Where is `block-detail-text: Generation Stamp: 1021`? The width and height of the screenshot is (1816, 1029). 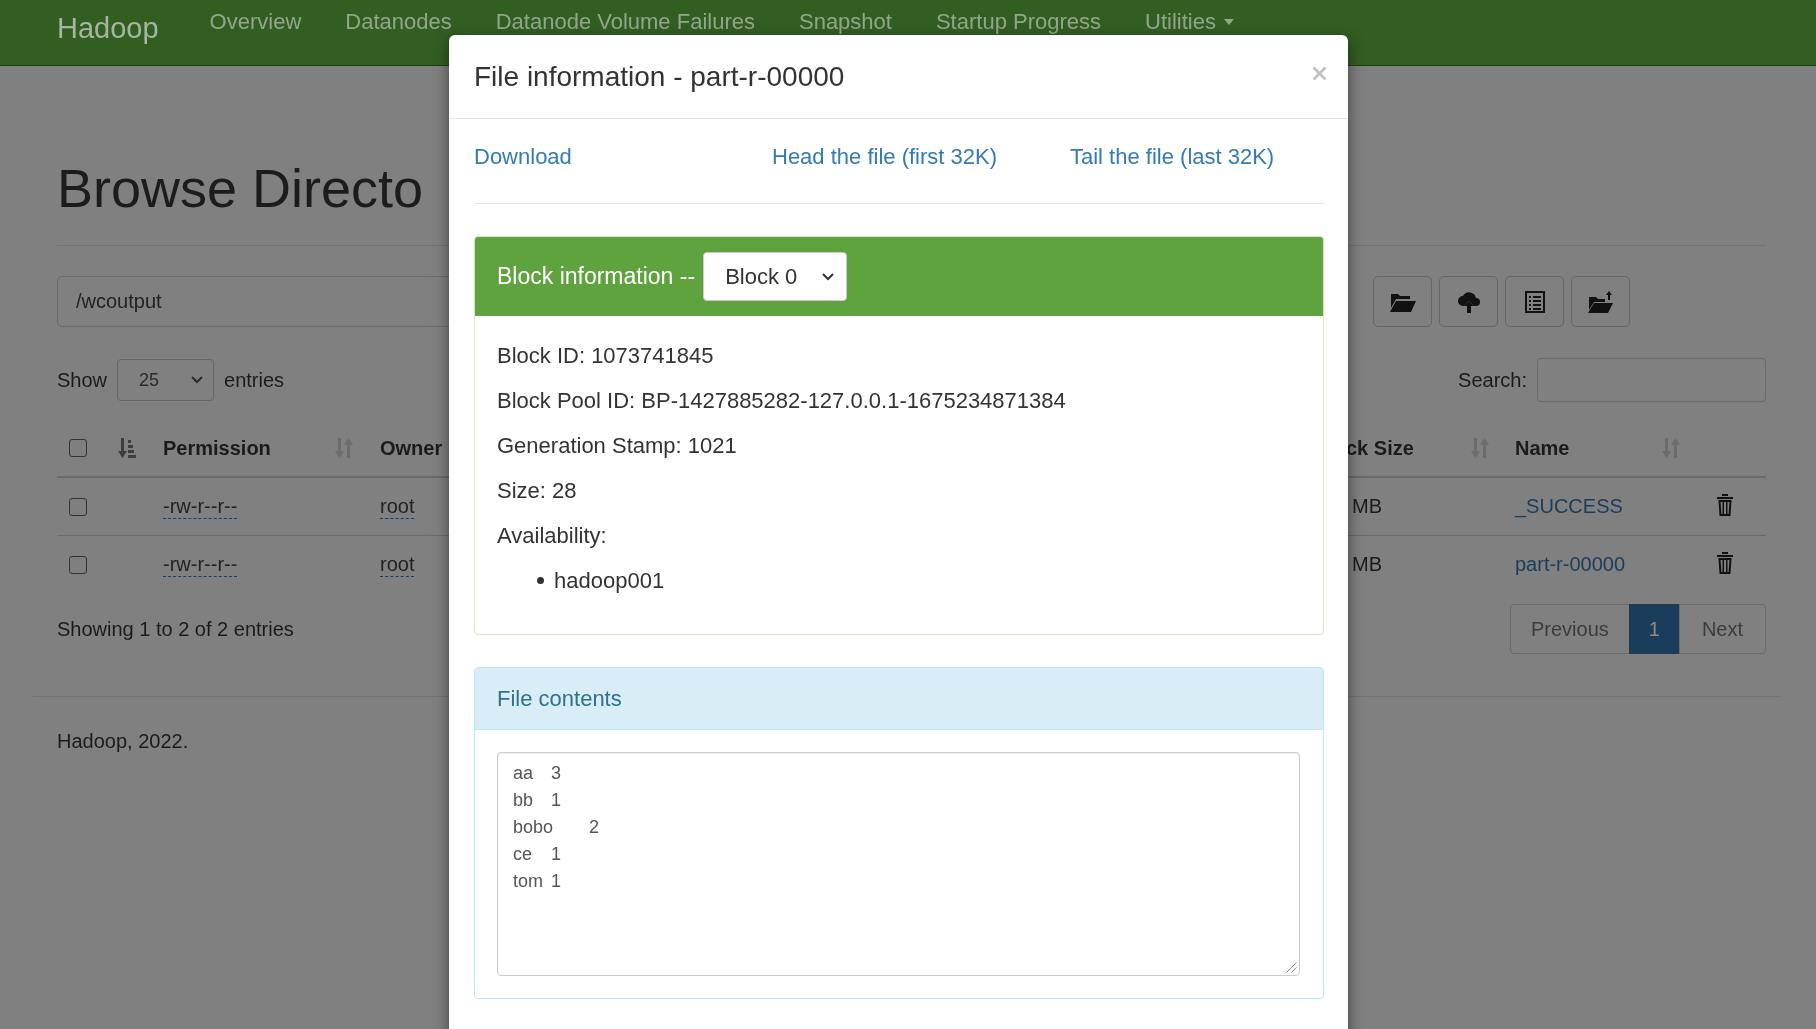
block-detail-text: Generation Stamp: 1021 is located at coordinates (617, 446).